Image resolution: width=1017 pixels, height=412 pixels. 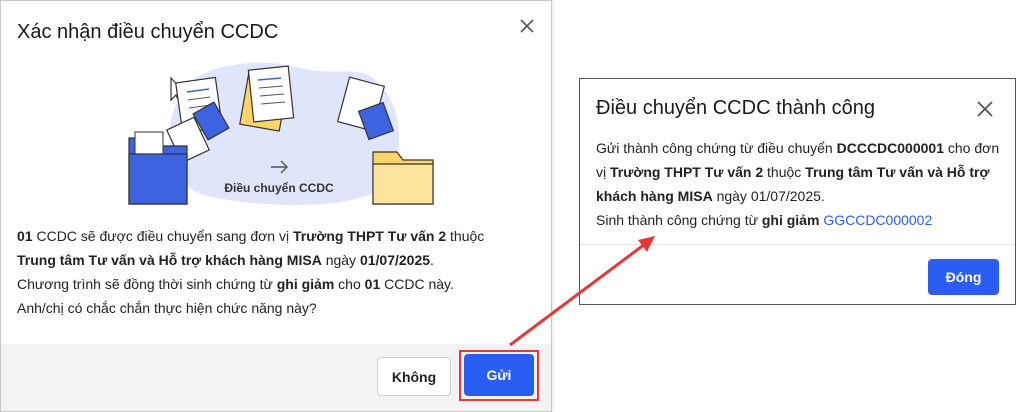 I want to click on annotation-arrow, so click(x=582, y=291).